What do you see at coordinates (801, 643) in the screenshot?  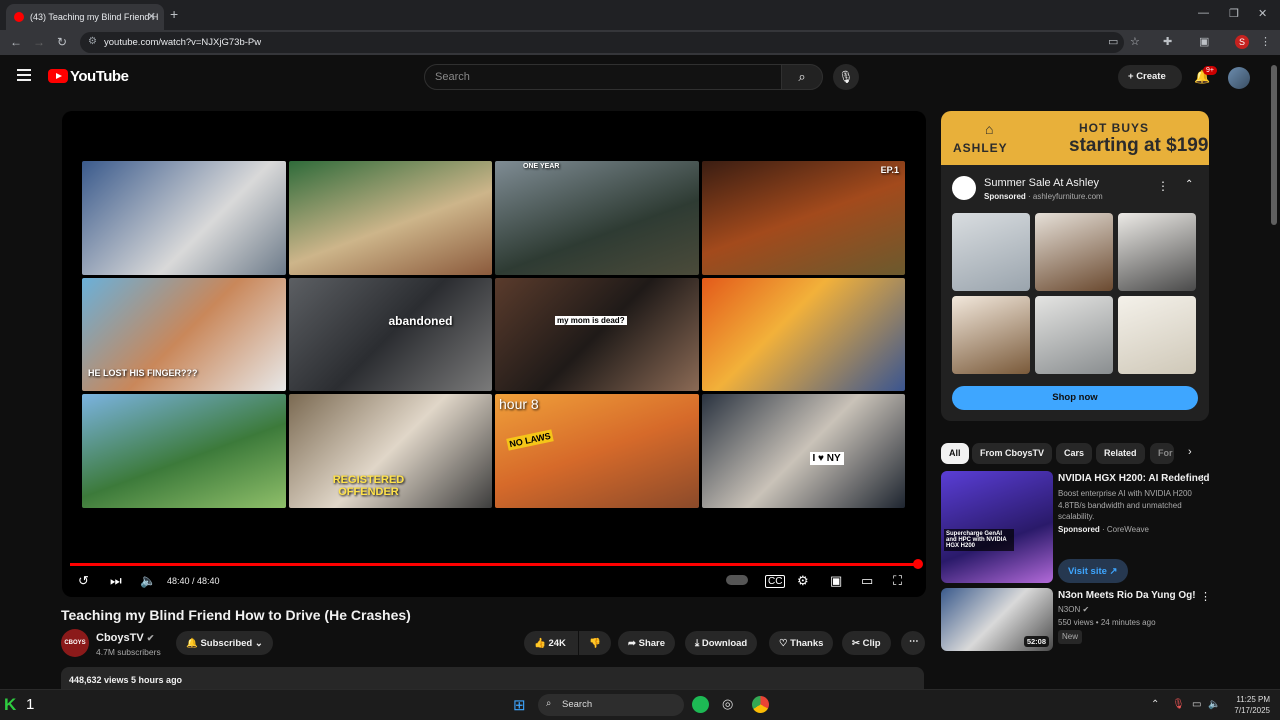 I see `thanks-button: ♡ Thanks` at bounding box center [801, 643].